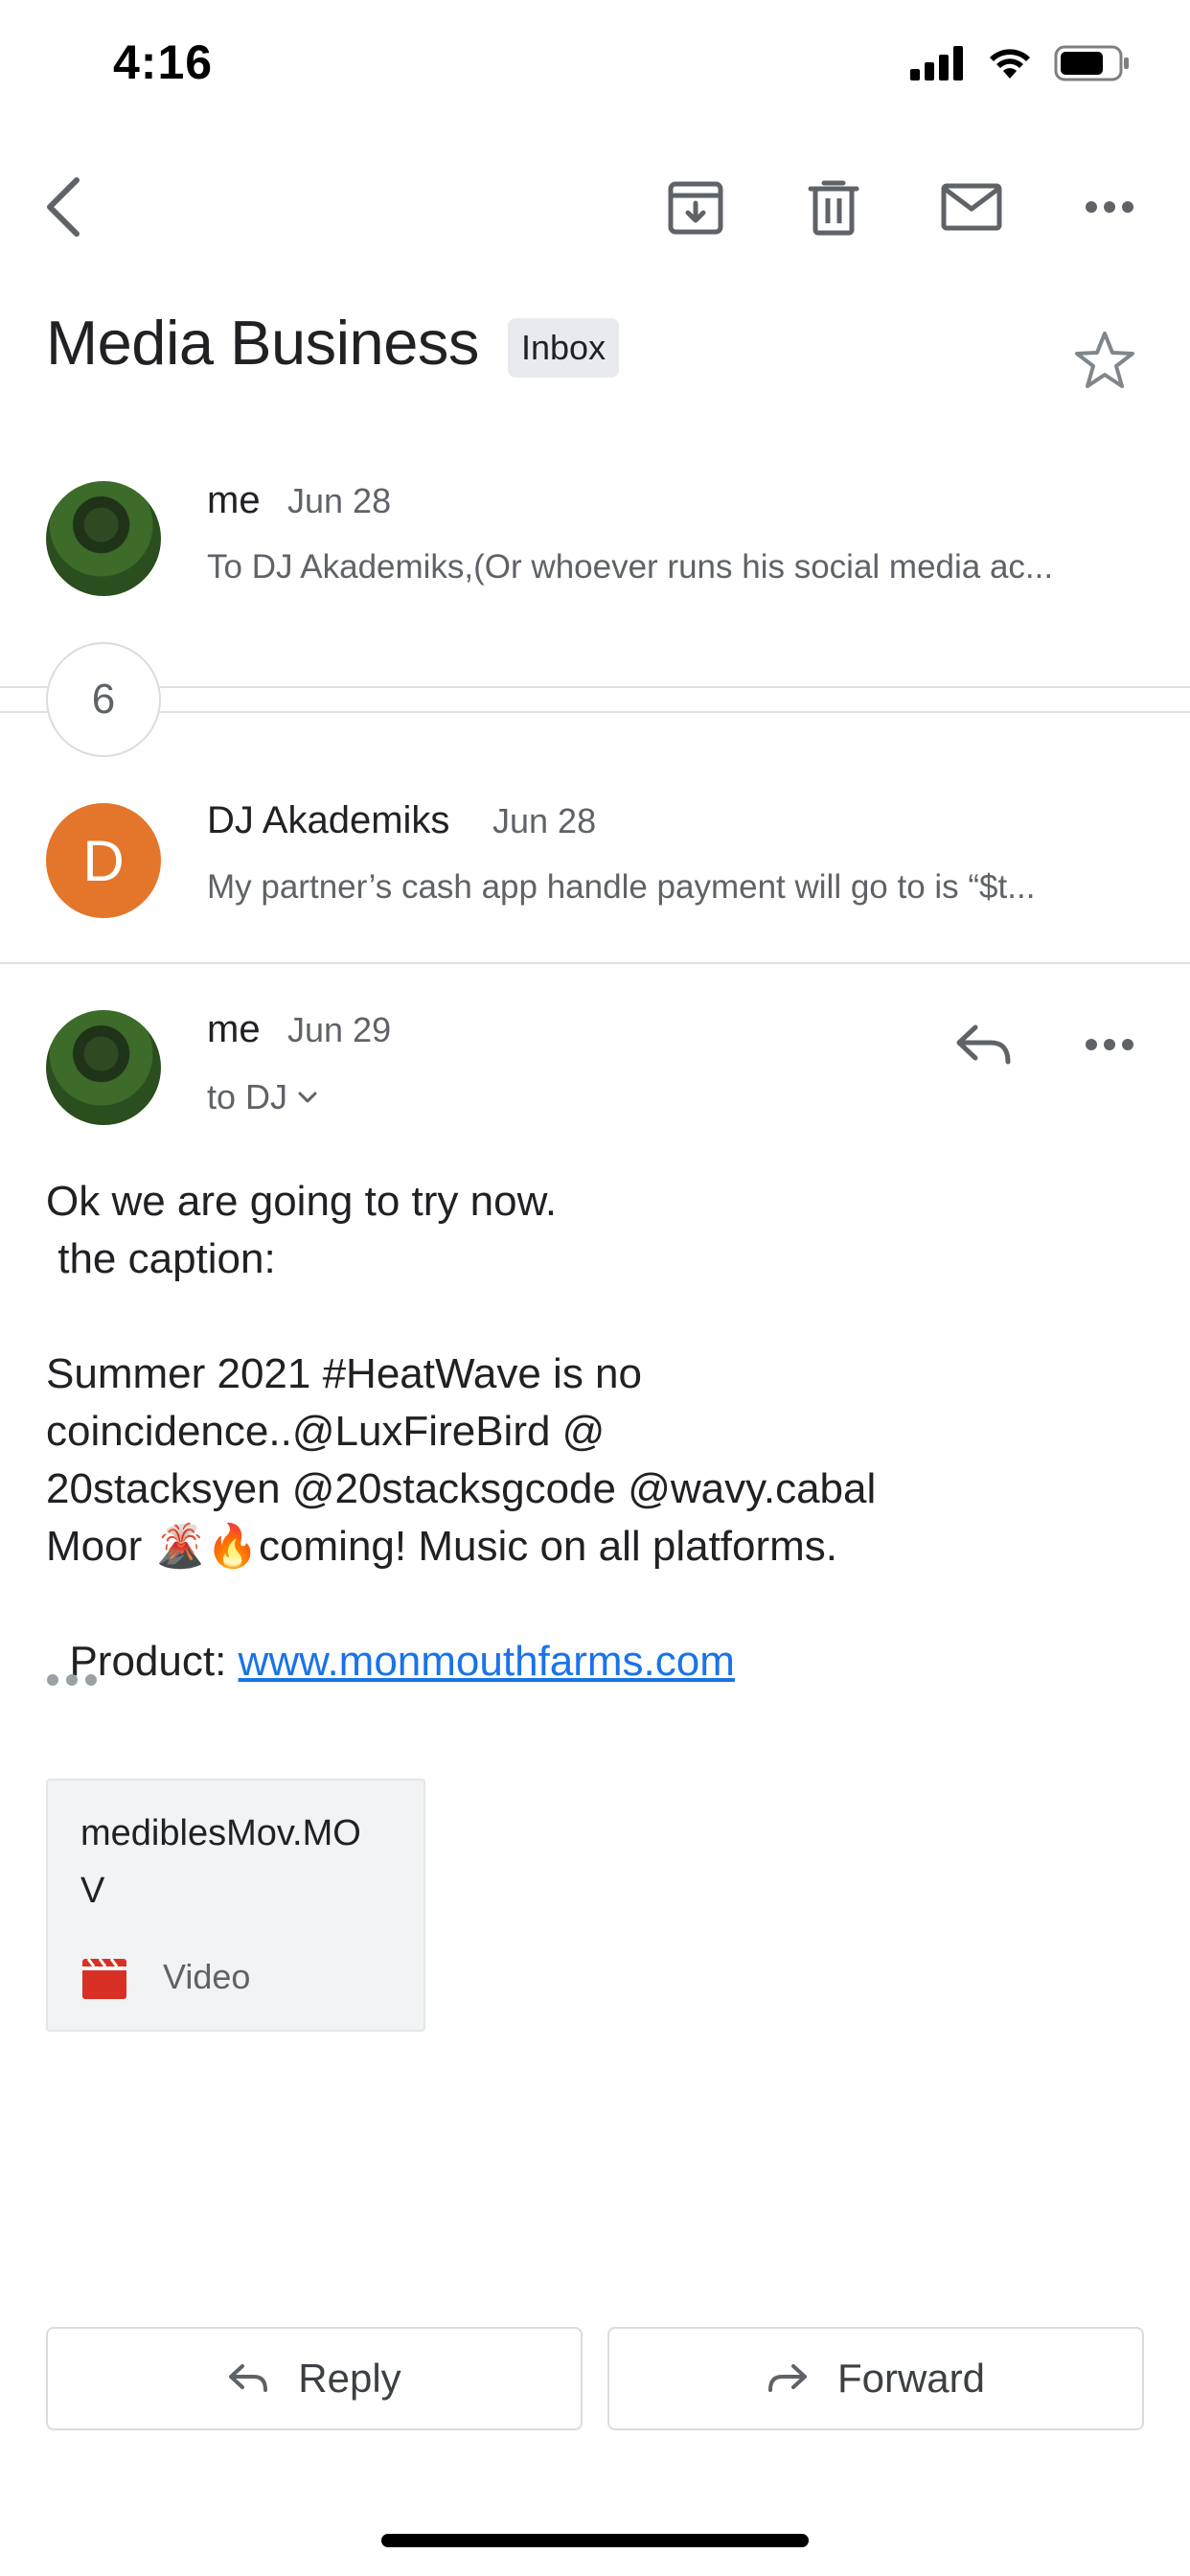 The image size is (1190, 2576). I want to click on attachment-name-line: mediblesMov.MO, so click(221, 1833).